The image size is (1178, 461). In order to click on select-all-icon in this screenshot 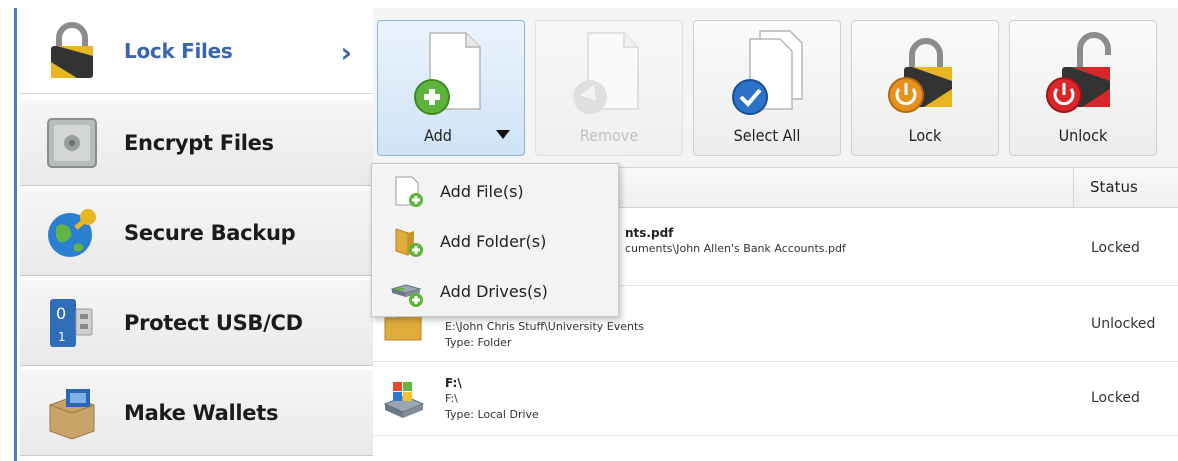, I will do `click(767, 72)`.